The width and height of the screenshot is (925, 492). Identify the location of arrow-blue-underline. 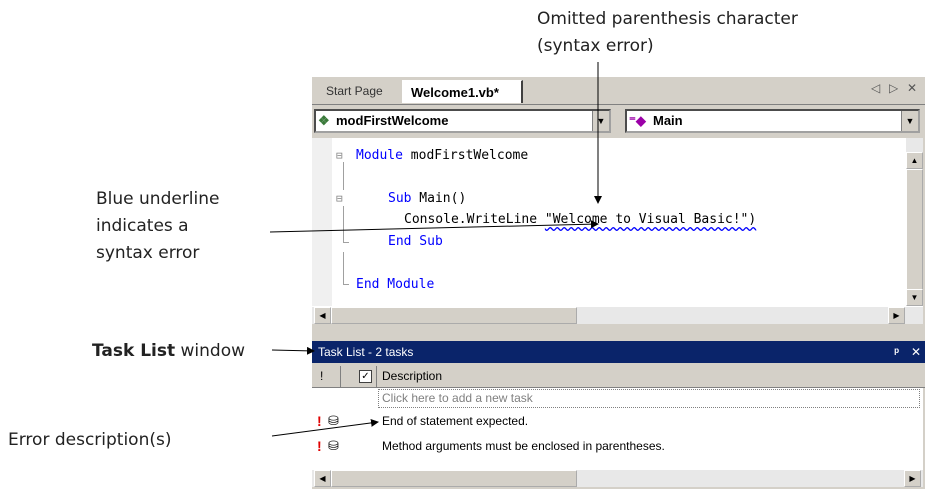
(434, 226).